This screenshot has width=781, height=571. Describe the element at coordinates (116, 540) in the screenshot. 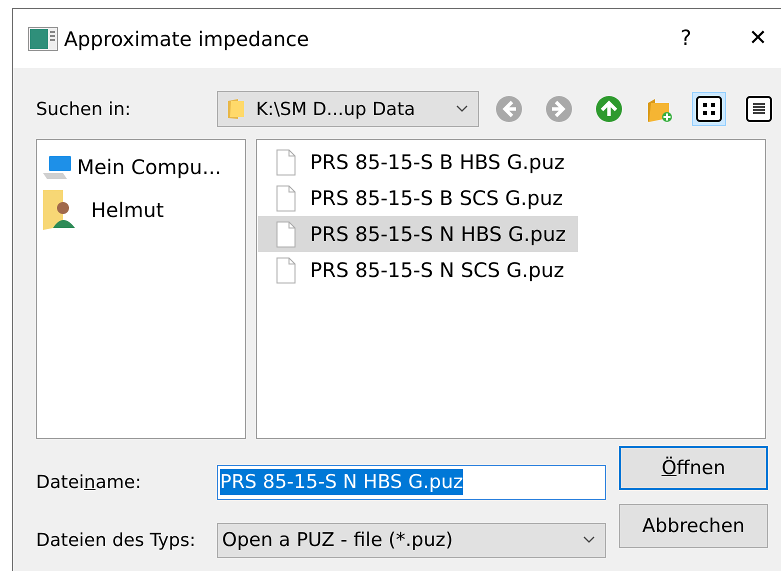

I see `file-type-label: Dateien des Typs:` at that location.